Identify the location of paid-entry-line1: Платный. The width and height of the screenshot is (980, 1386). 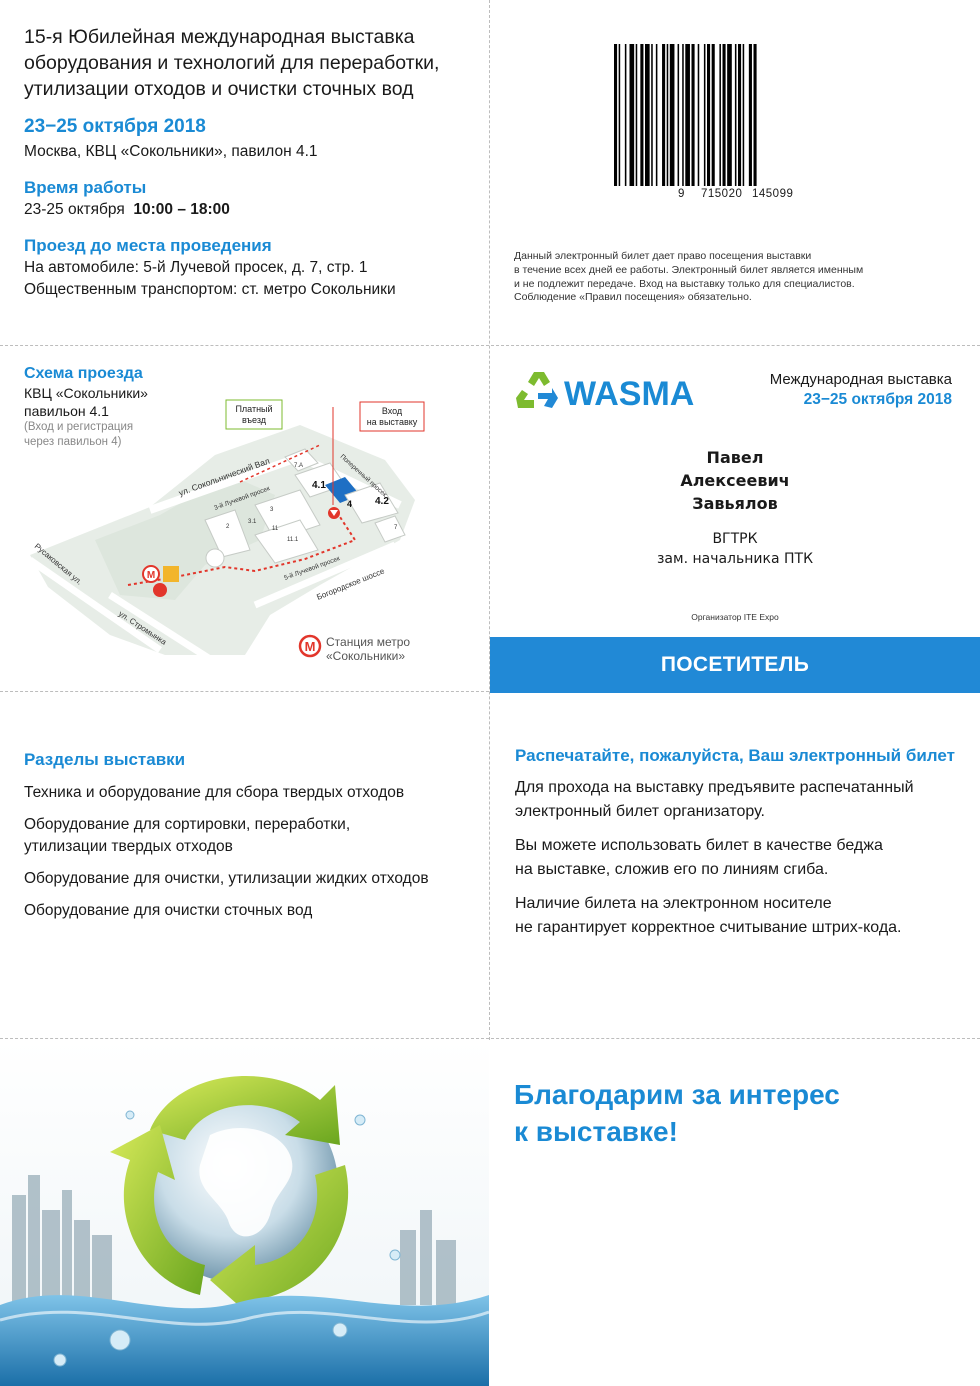
(253, 409).